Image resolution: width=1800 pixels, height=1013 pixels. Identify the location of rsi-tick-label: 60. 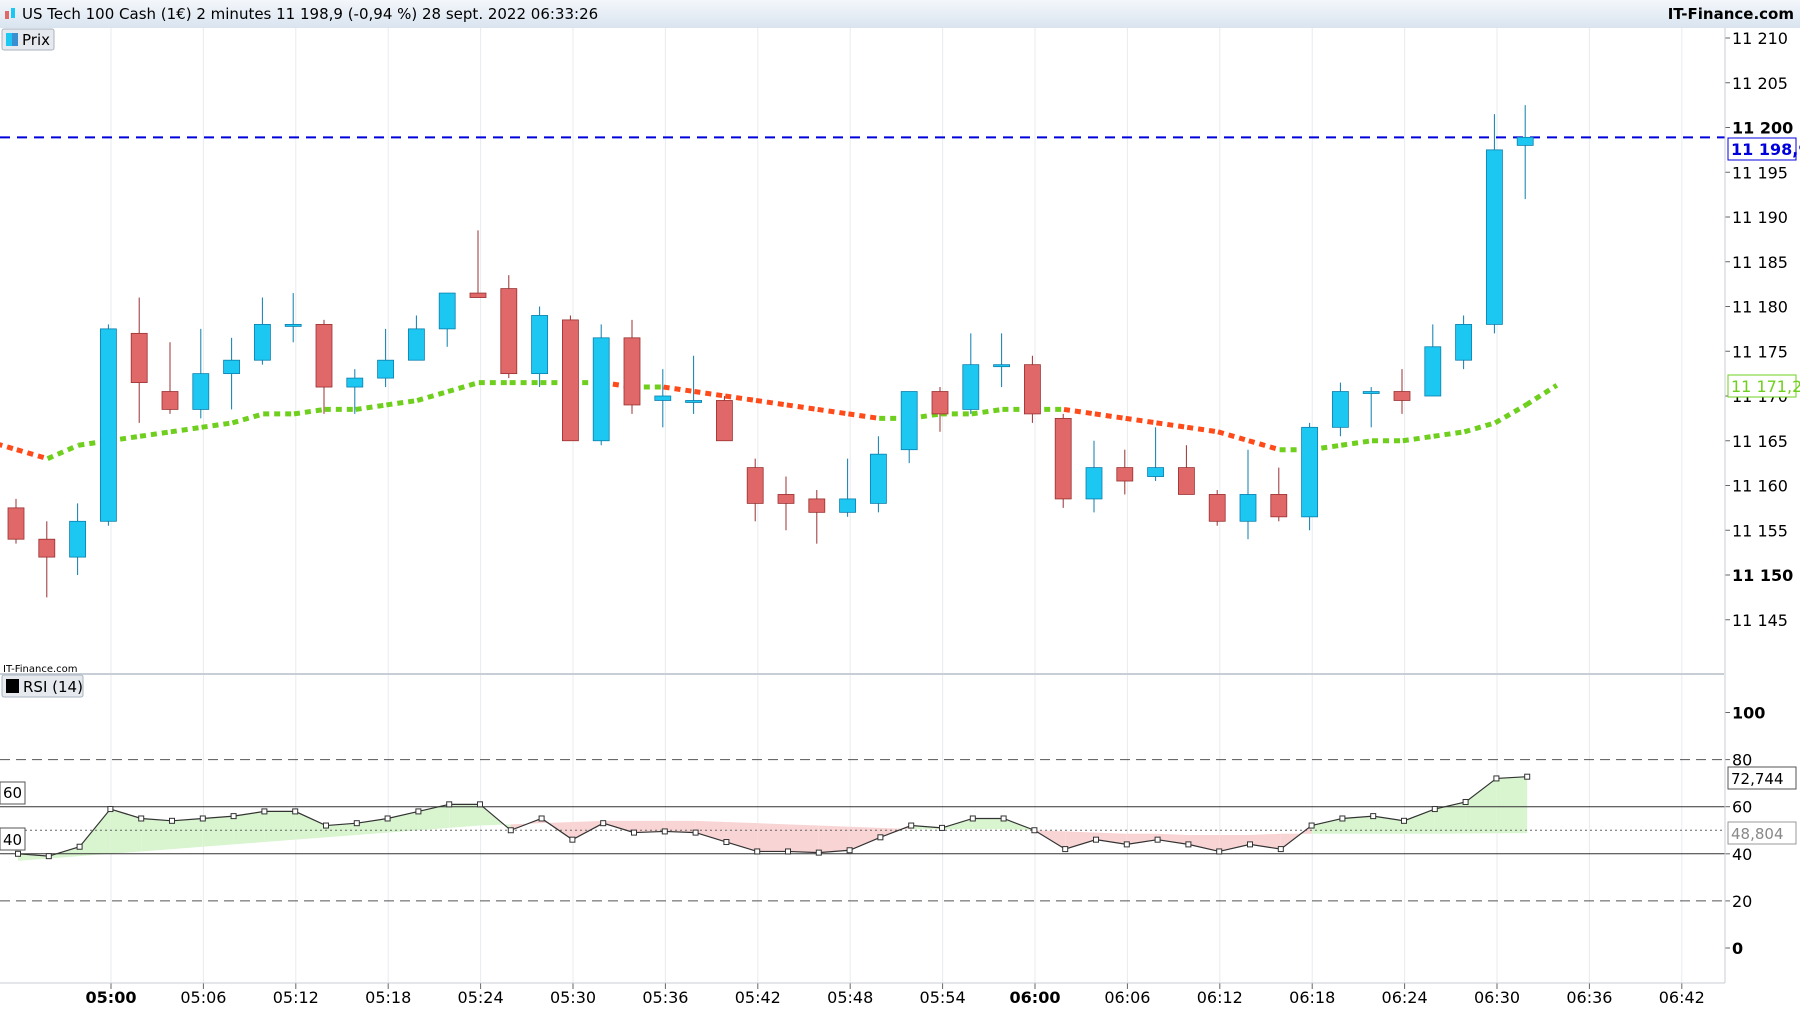
(1742, 807).